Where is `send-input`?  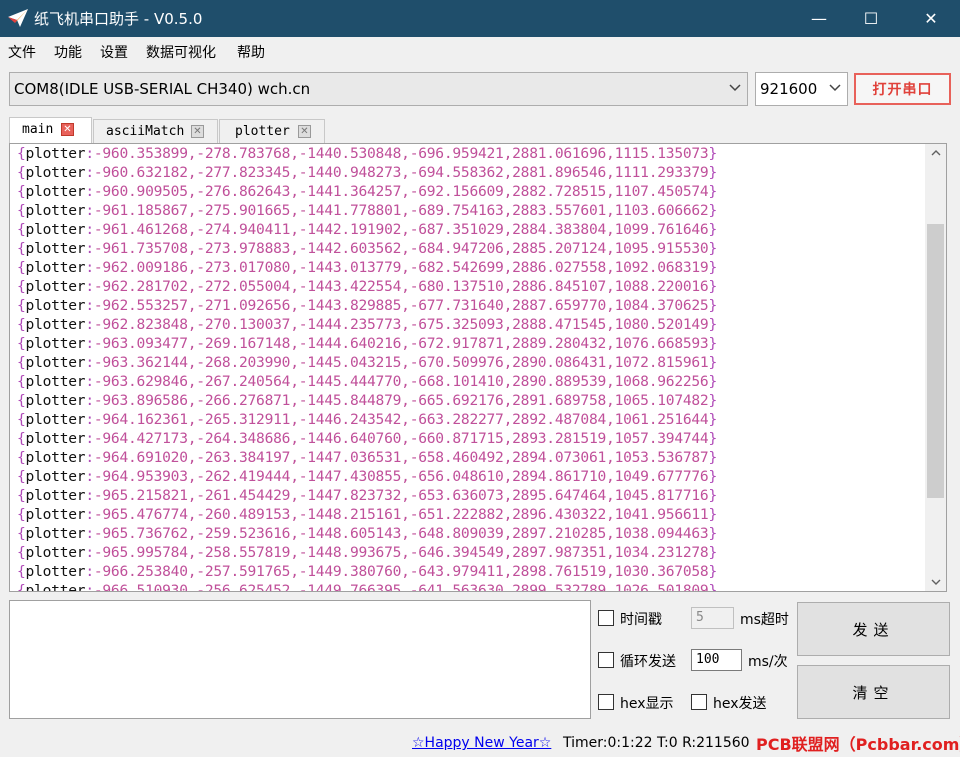
send-input is located at coordinates (300, 659).